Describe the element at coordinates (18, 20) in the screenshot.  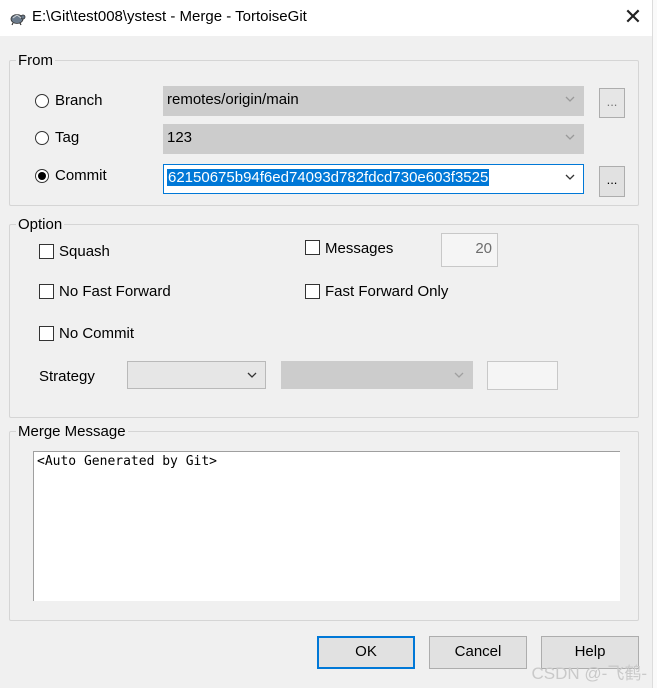
I see `tortoise-icon` at that location.